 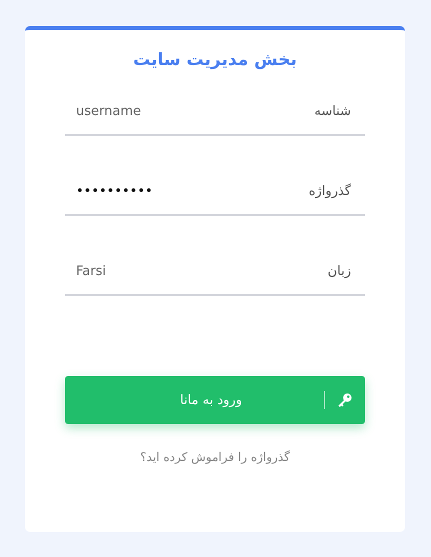 I want to click on forgot-password-link: گذرواژه را فراموش کرده اید؟, so click(x=215, y=457).